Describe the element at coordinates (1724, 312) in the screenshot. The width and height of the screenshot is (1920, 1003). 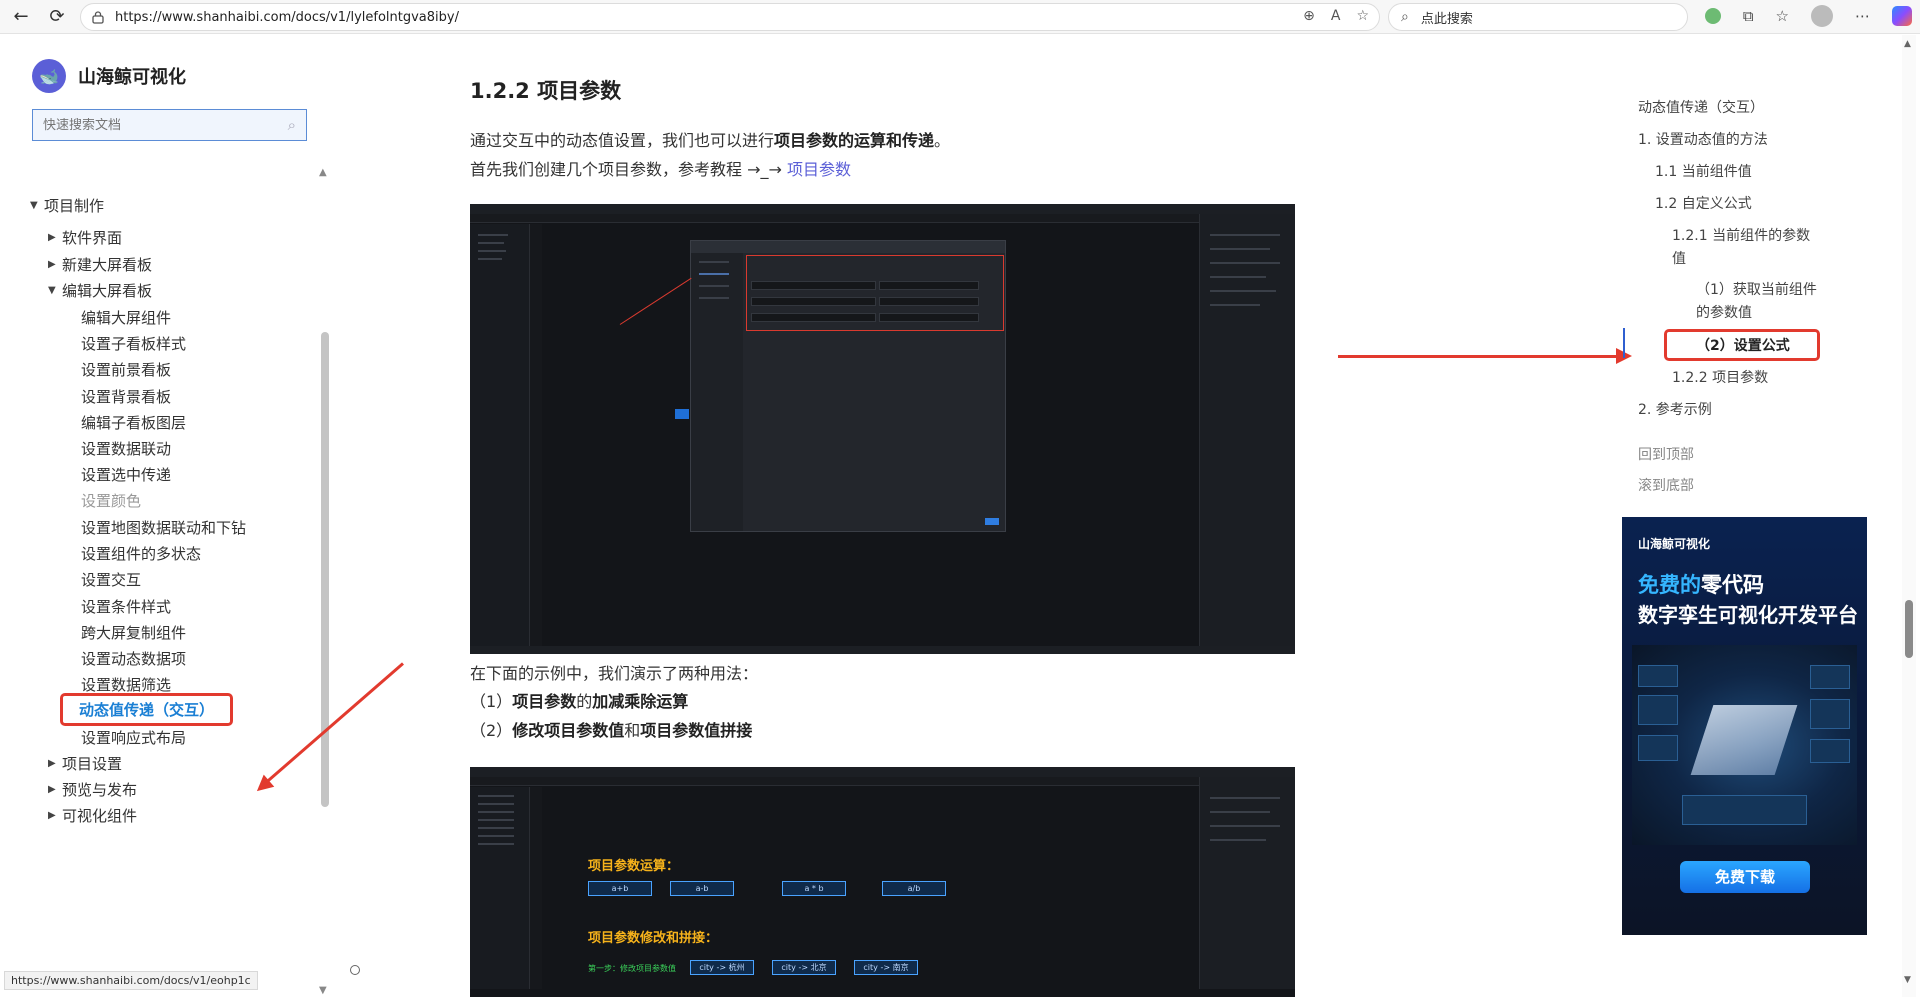
I see `toc-item: 的参数值` at that location.